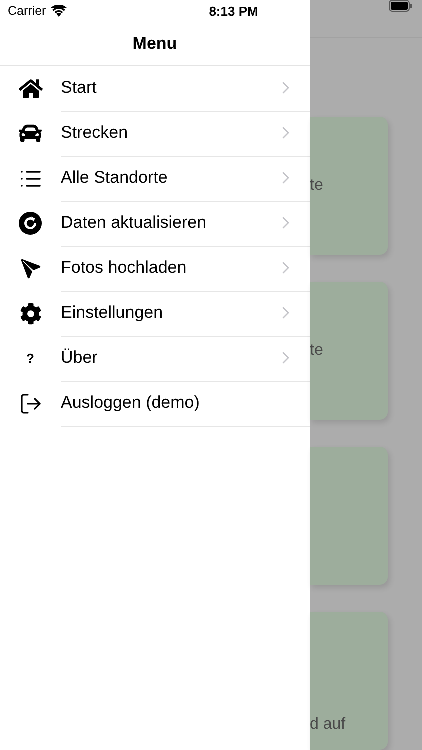  I want to click on logout-icon, so click(30, 404).